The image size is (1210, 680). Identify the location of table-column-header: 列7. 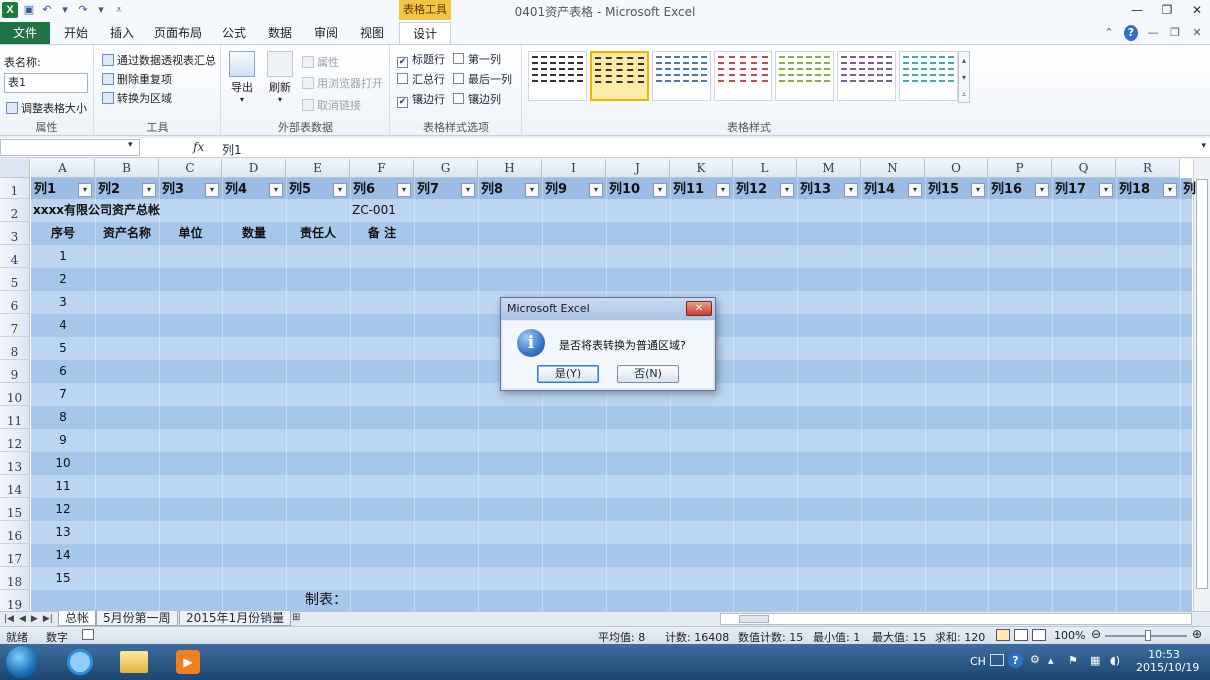
(427, 190).